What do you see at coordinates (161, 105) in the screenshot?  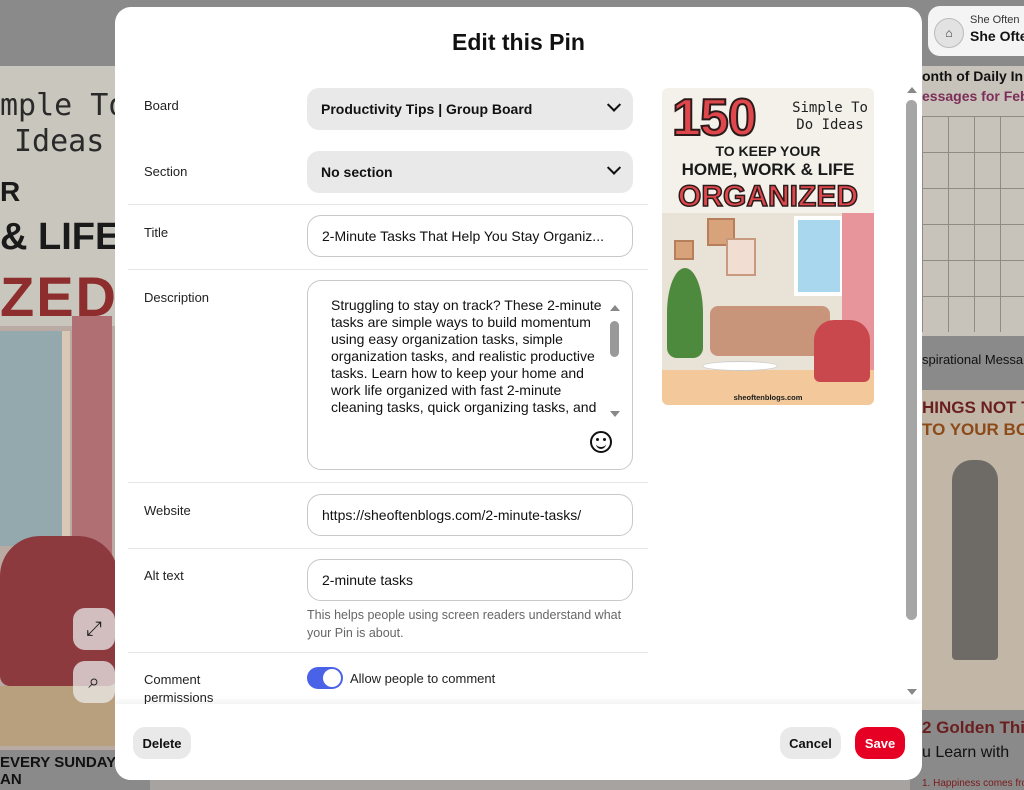 I see `board-label: Board` at bounding box center [161, 105].